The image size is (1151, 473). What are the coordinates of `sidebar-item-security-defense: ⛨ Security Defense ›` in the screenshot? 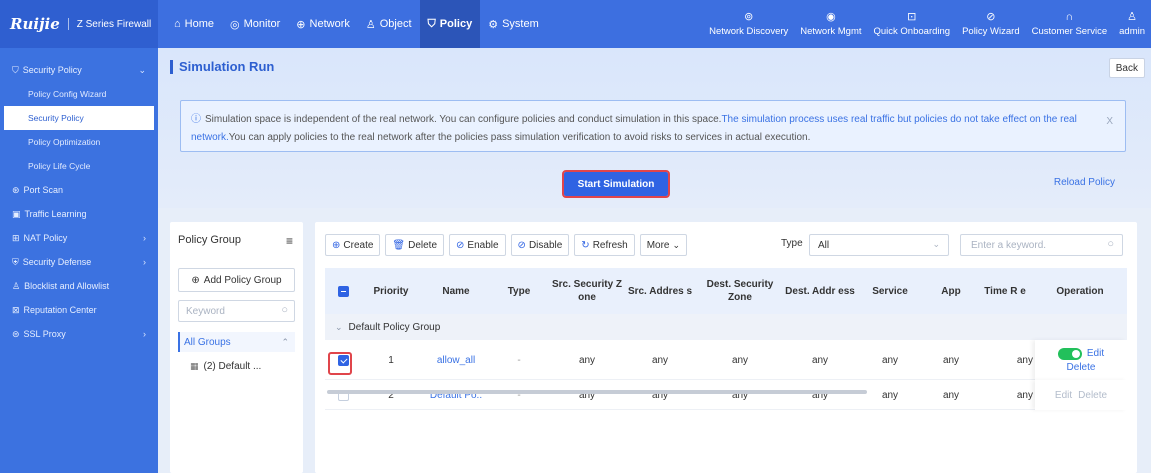 It's located at (79, 262).